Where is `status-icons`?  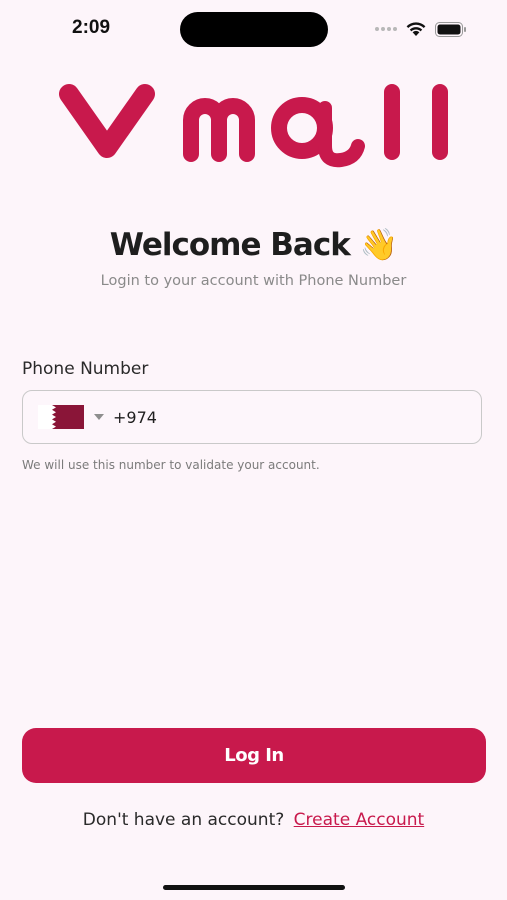 status-icons is located at coordinates (421, 29).